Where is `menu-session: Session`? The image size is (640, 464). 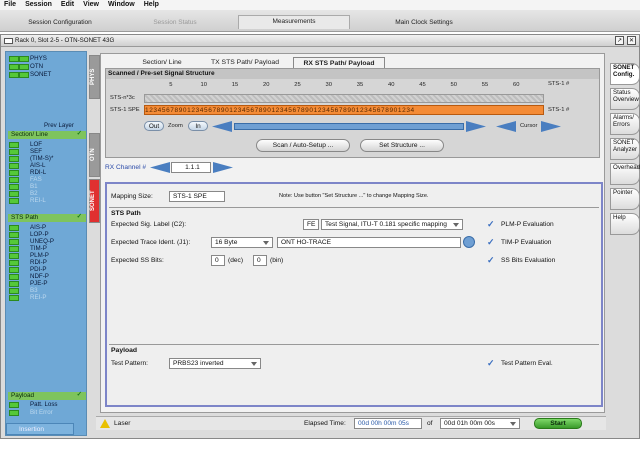
menu-session: Session is located at coordinates (38, 5).